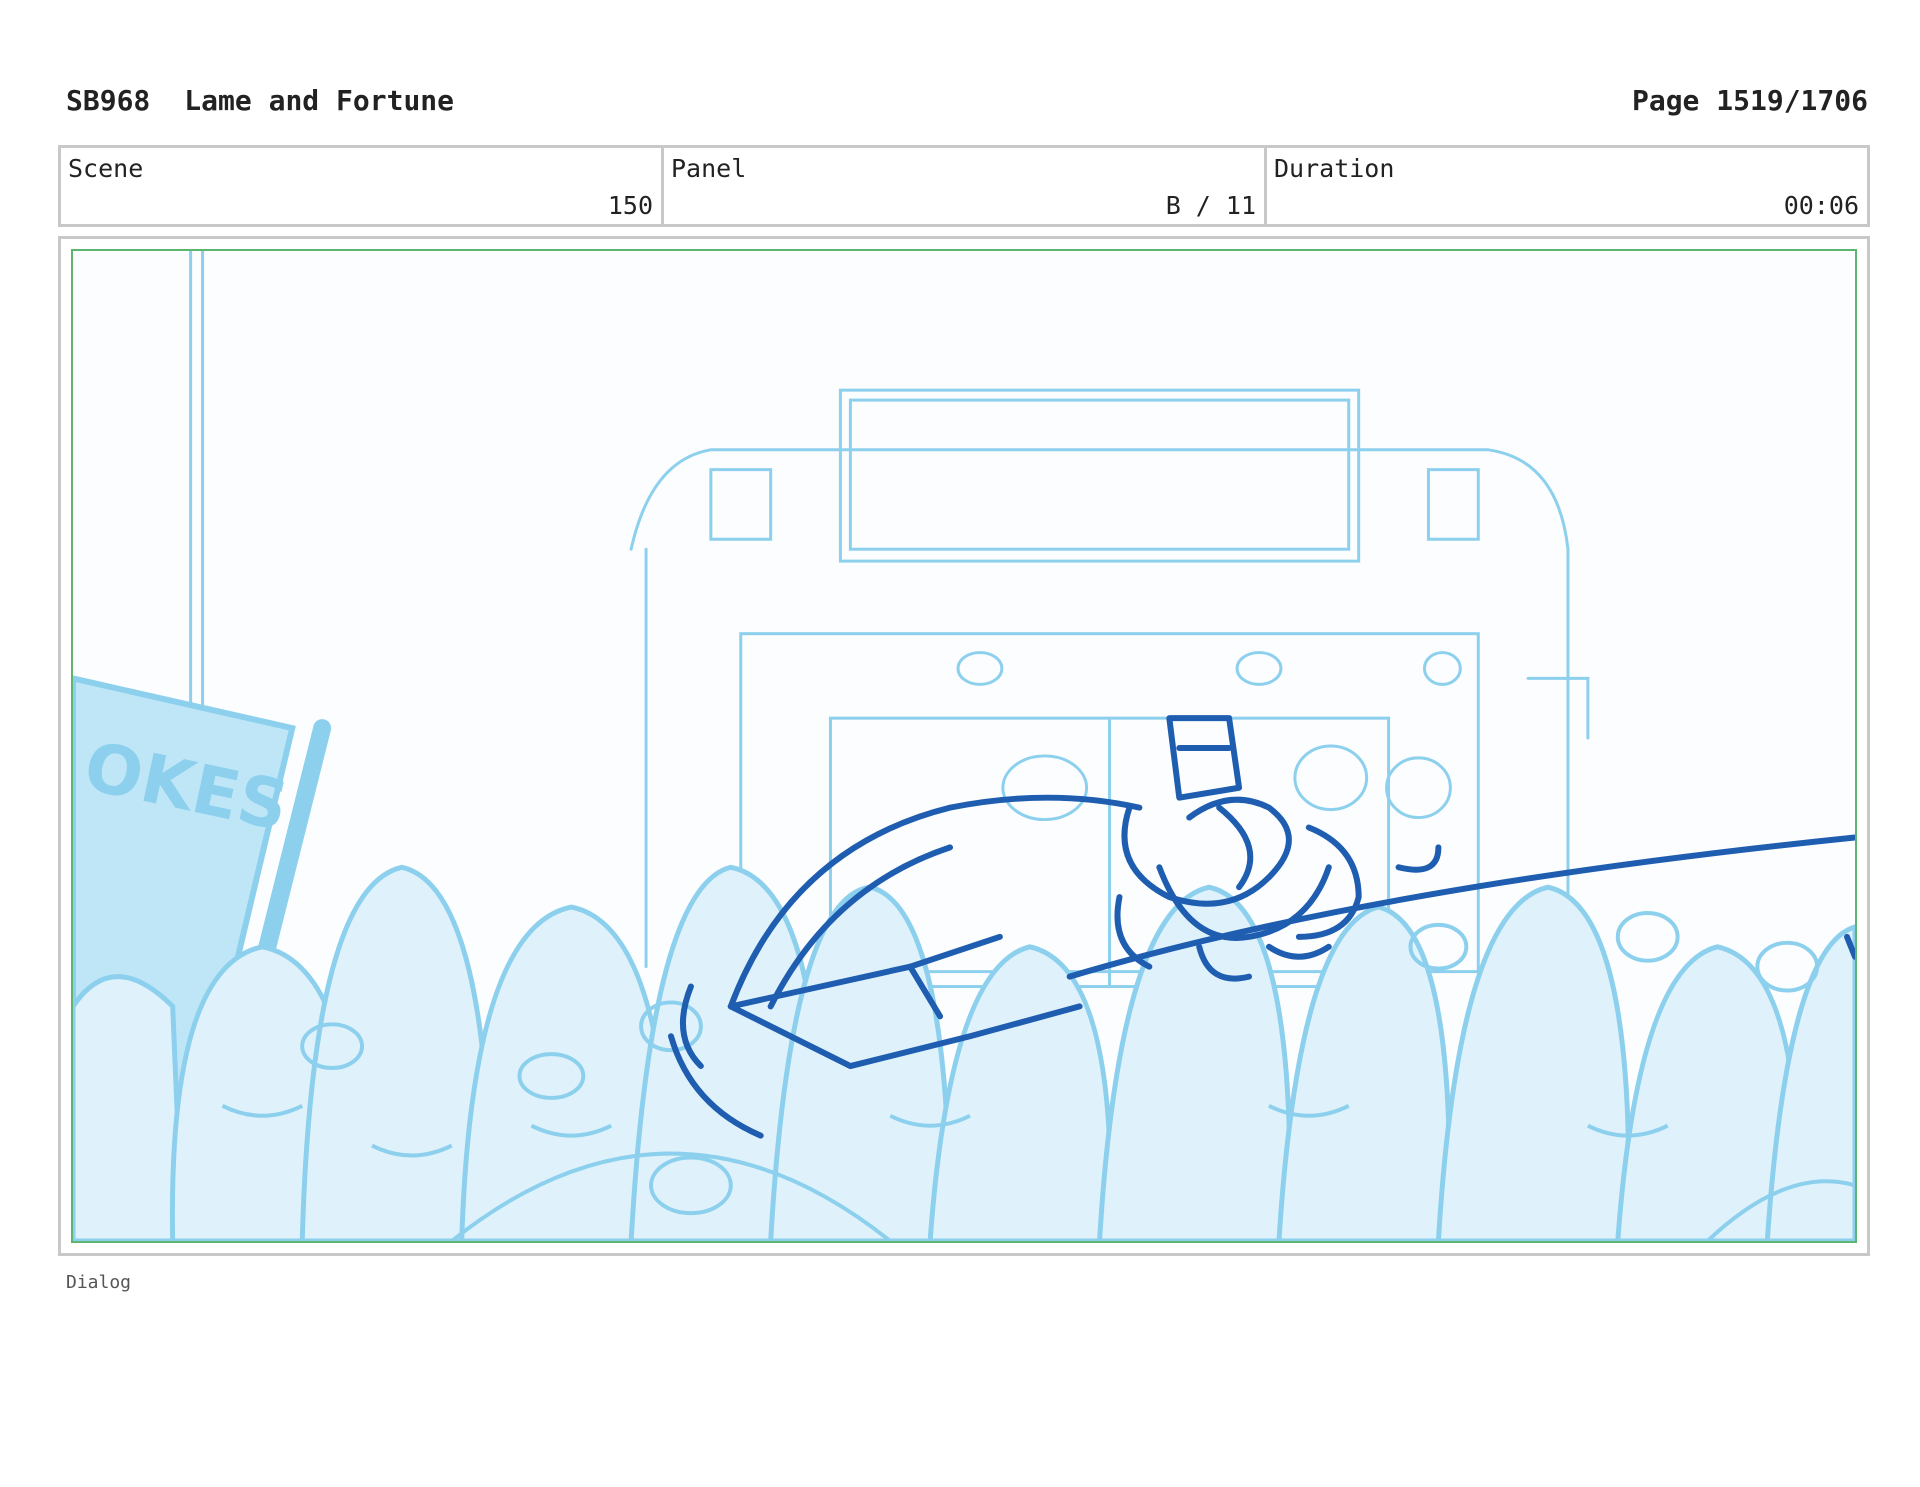 The height and width of the screenshot is (1487, 1920). Describe the element at coordinates (106, 168) in the screenshot. I see `scene-label: Scene` at that location.